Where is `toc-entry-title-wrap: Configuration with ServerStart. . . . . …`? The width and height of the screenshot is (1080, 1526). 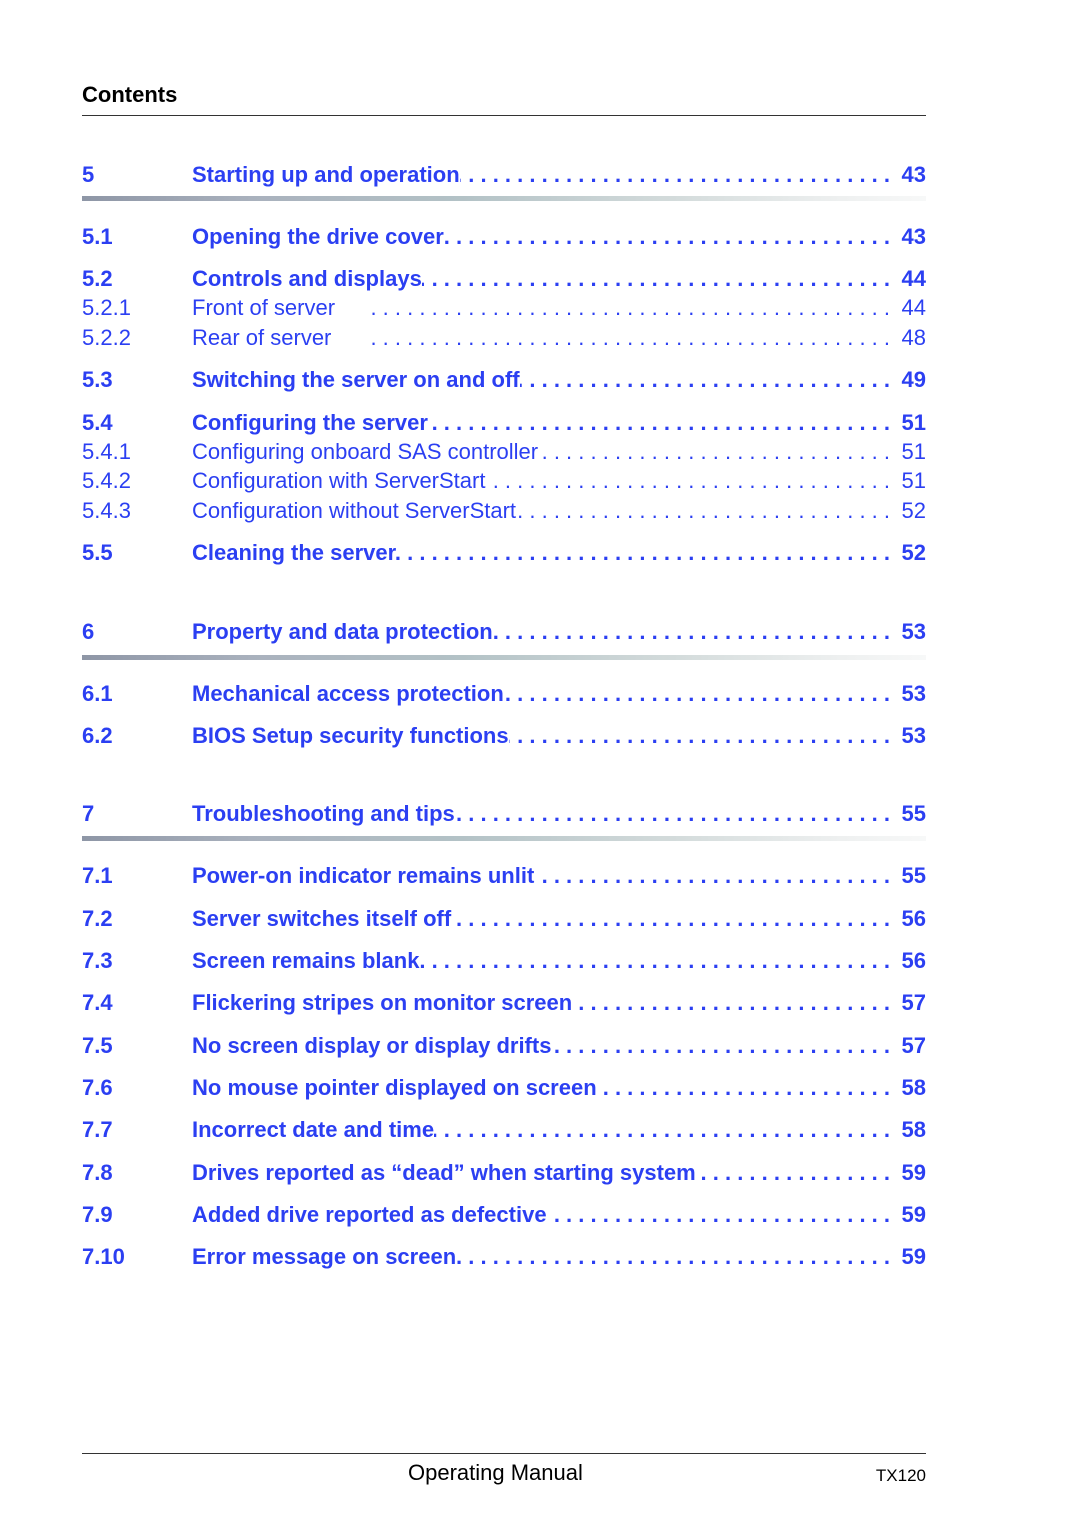
toc-entry-title-wrap: Configuration with ServerStart. . . . . … is located at coordinates (543, 481).